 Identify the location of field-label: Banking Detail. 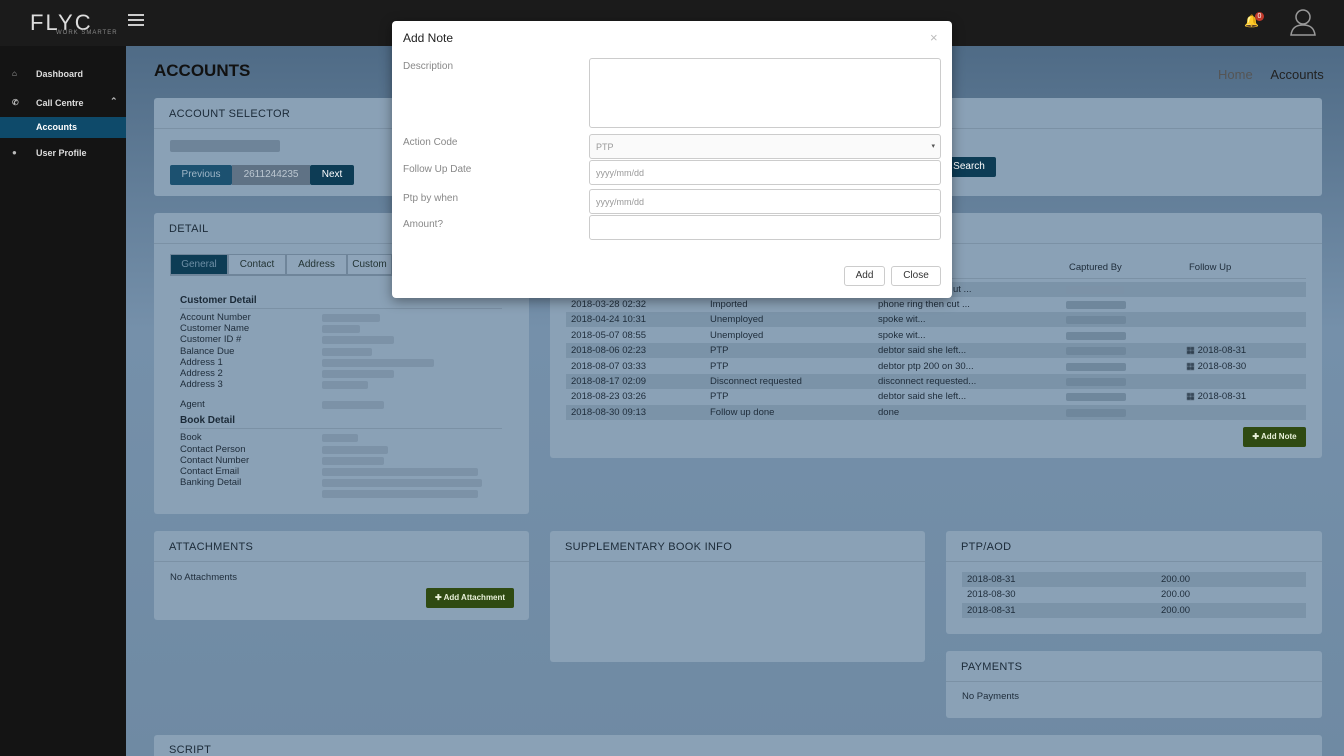
(211, 482).